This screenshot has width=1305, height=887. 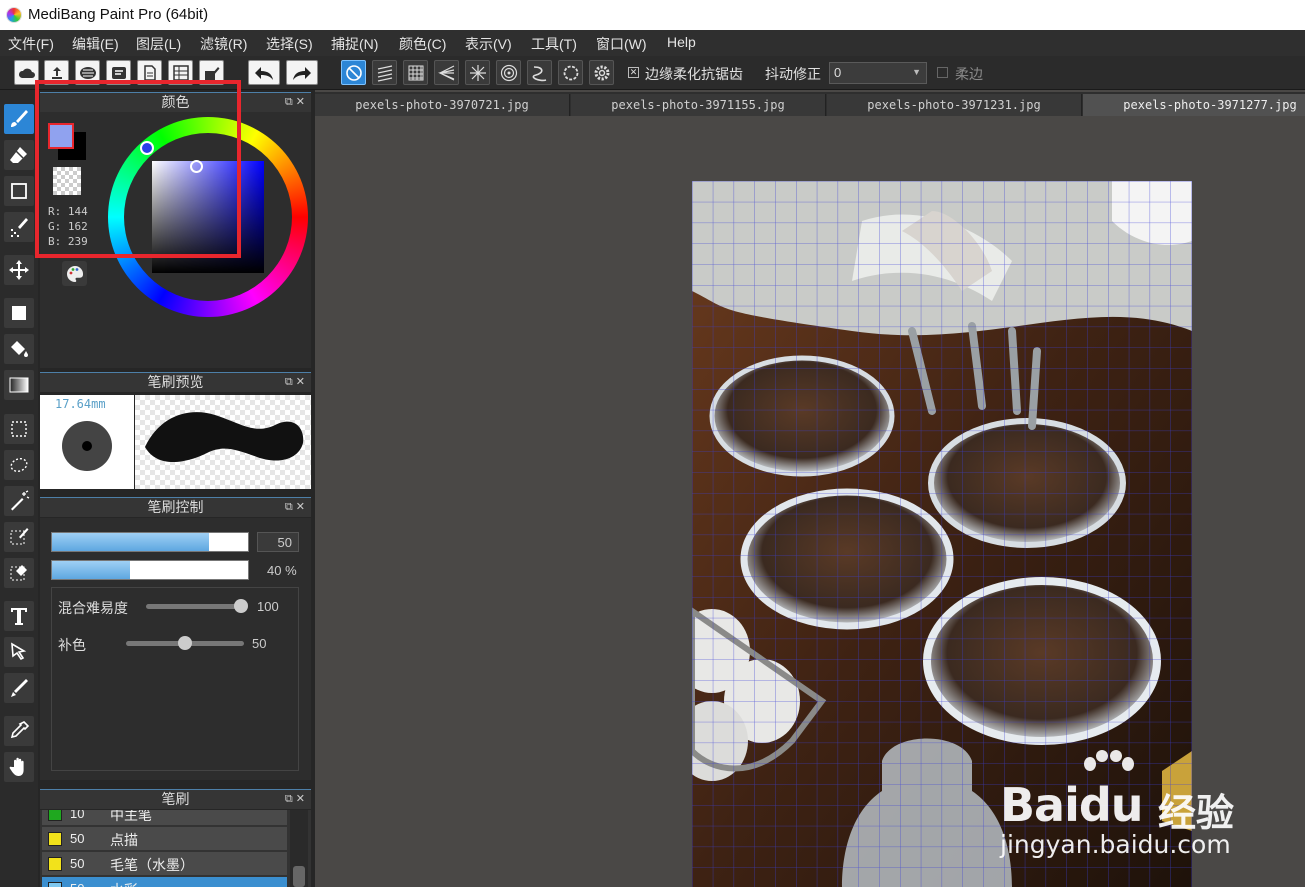 I want to click on brush-size-fill, so click(x=130, y=542).